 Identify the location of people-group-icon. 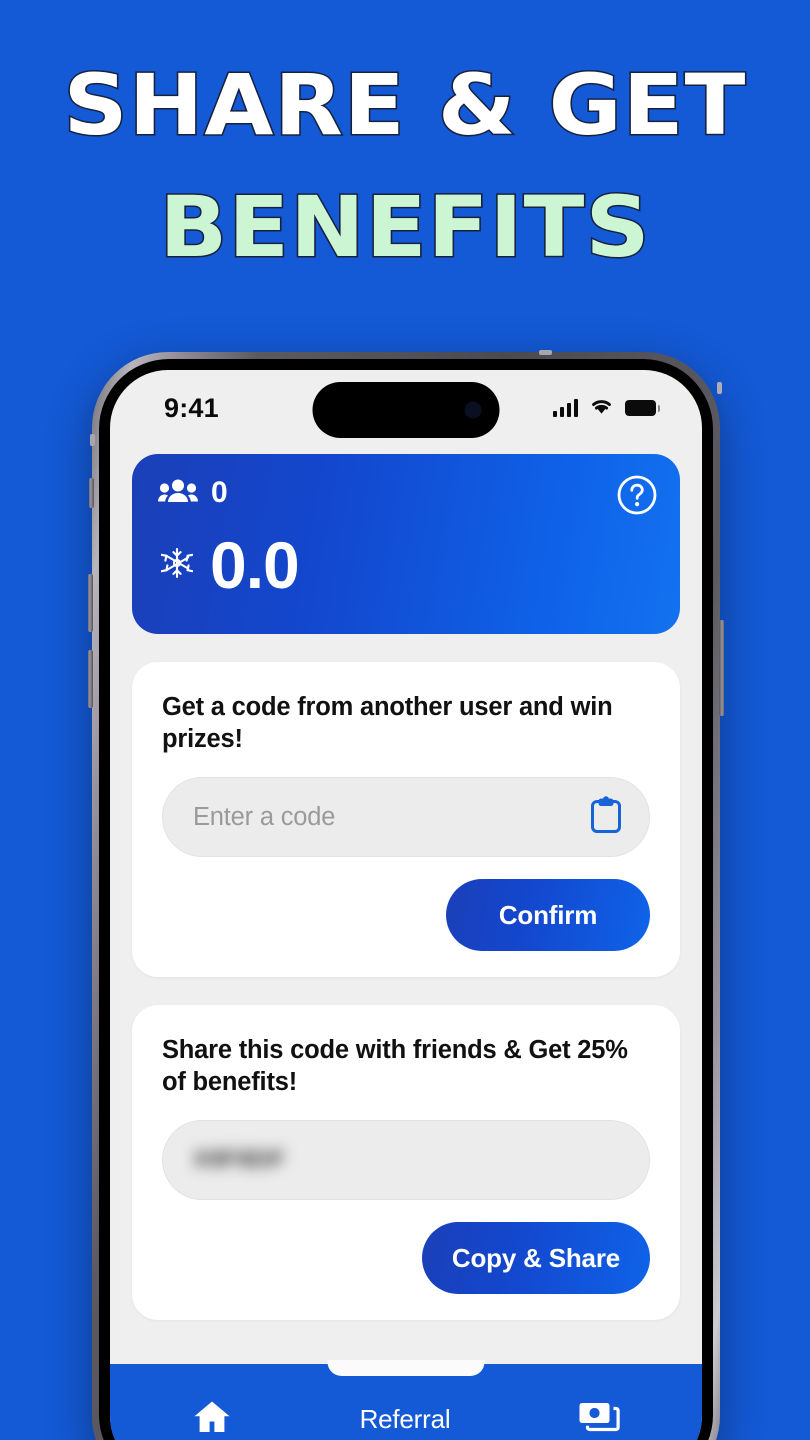
(178, 493).